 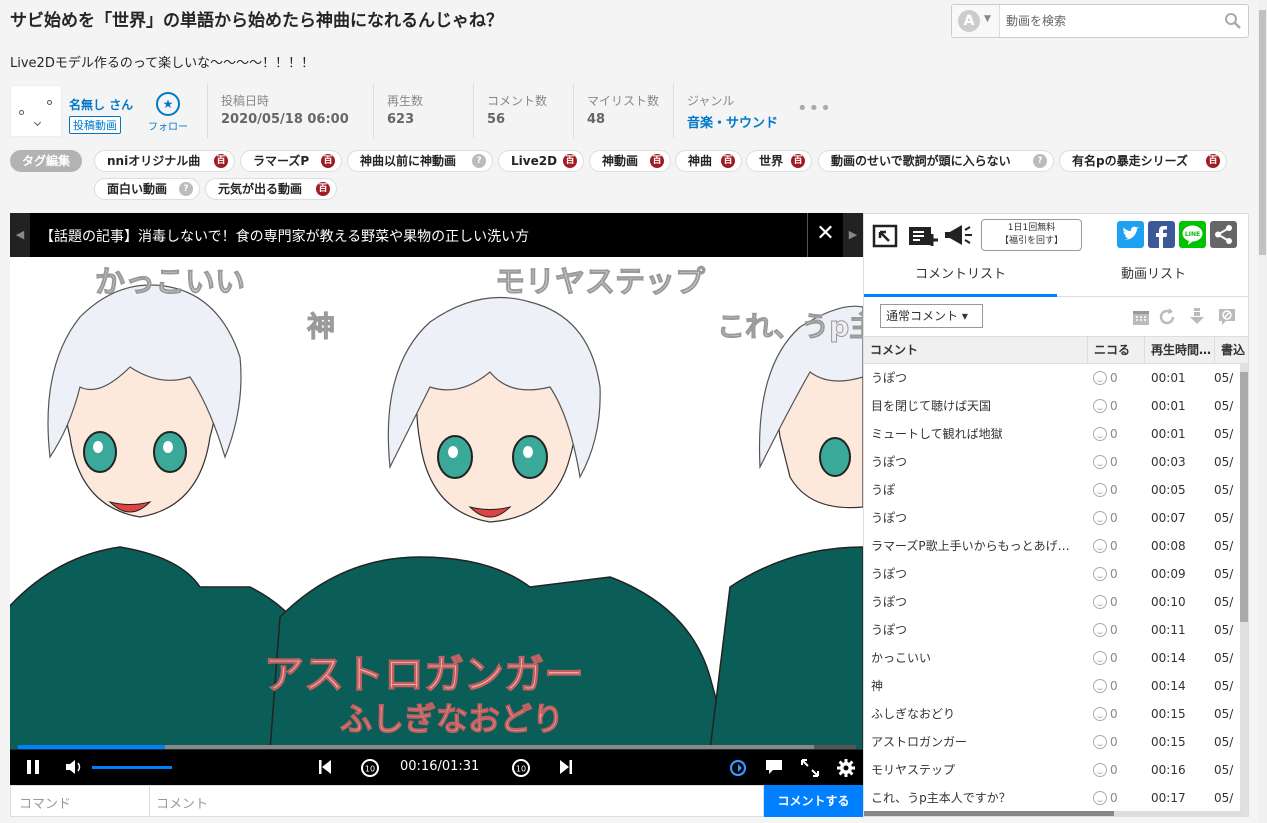 I want to click on comment-row: これ、うp主本人ですか？ 0 00:17 05/, so click(x=1053, y=798).